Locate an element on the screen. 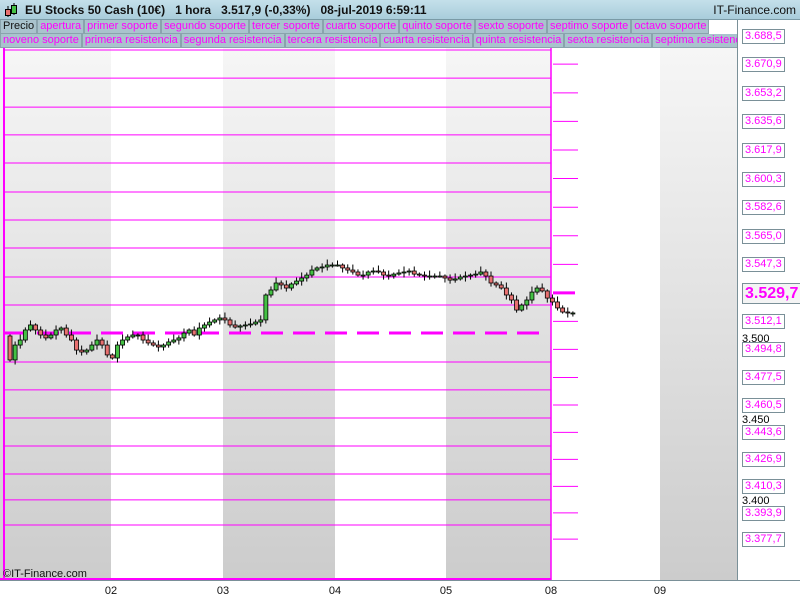 The width and height of the screenshot is (800, 600). level-price-label: 3.512,1 is located at coordinates (763, 322).